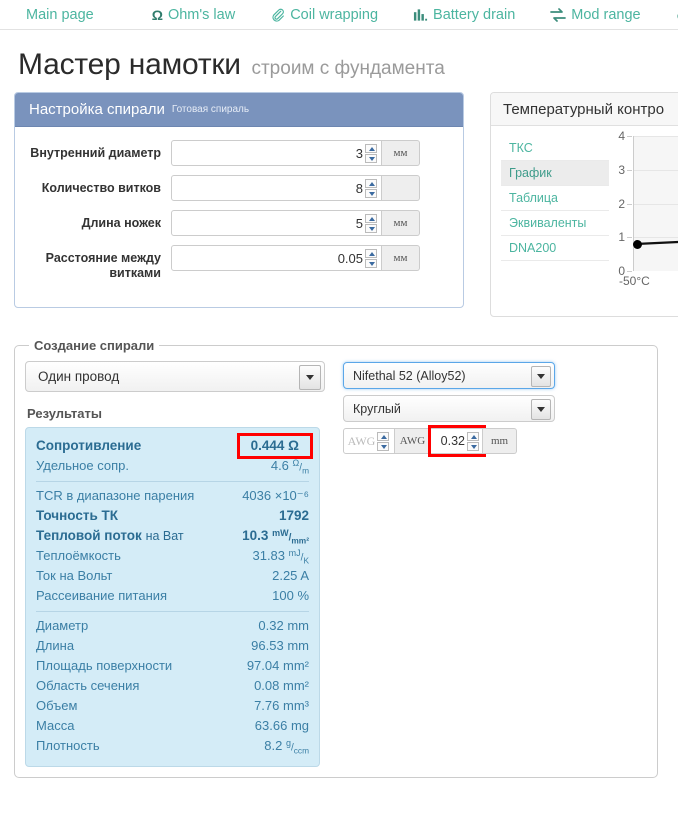 Image resolution: width=678 pixels, height=821 pixels. Describe the element at coordinates (172, 706) in the screenshot. I see `result-row-volume: Объем 7.76 mm³` at that location.